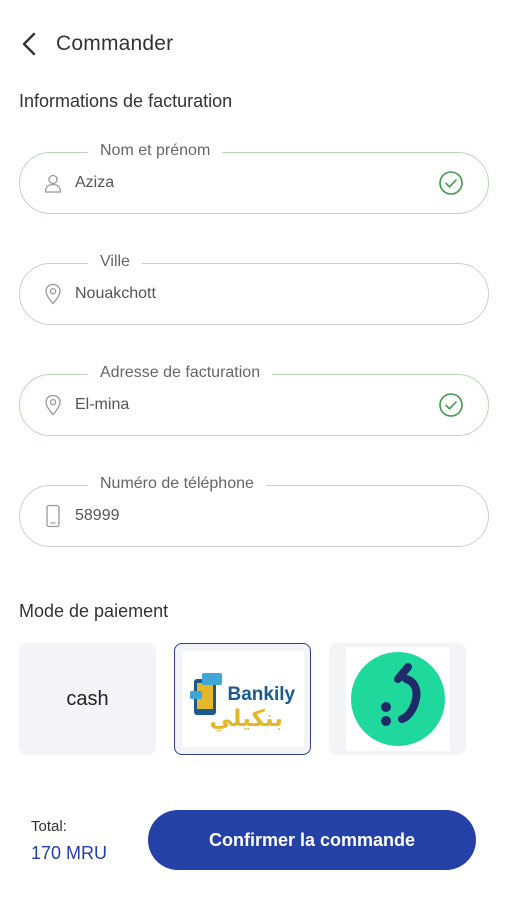 This screenshot has height=900, width=506. I want to click on city-input: Nouakchott, so click(245, 294).